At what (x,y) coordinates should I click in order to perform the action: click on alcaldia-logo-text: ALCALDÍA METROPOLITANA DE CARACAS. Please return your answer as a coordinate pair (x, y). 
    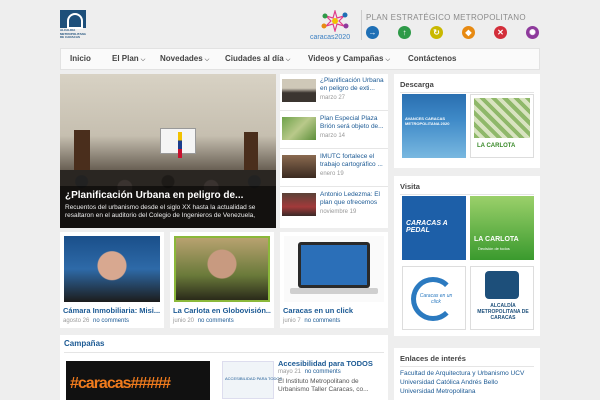
    Looking at the image, I should click on (73, 33).